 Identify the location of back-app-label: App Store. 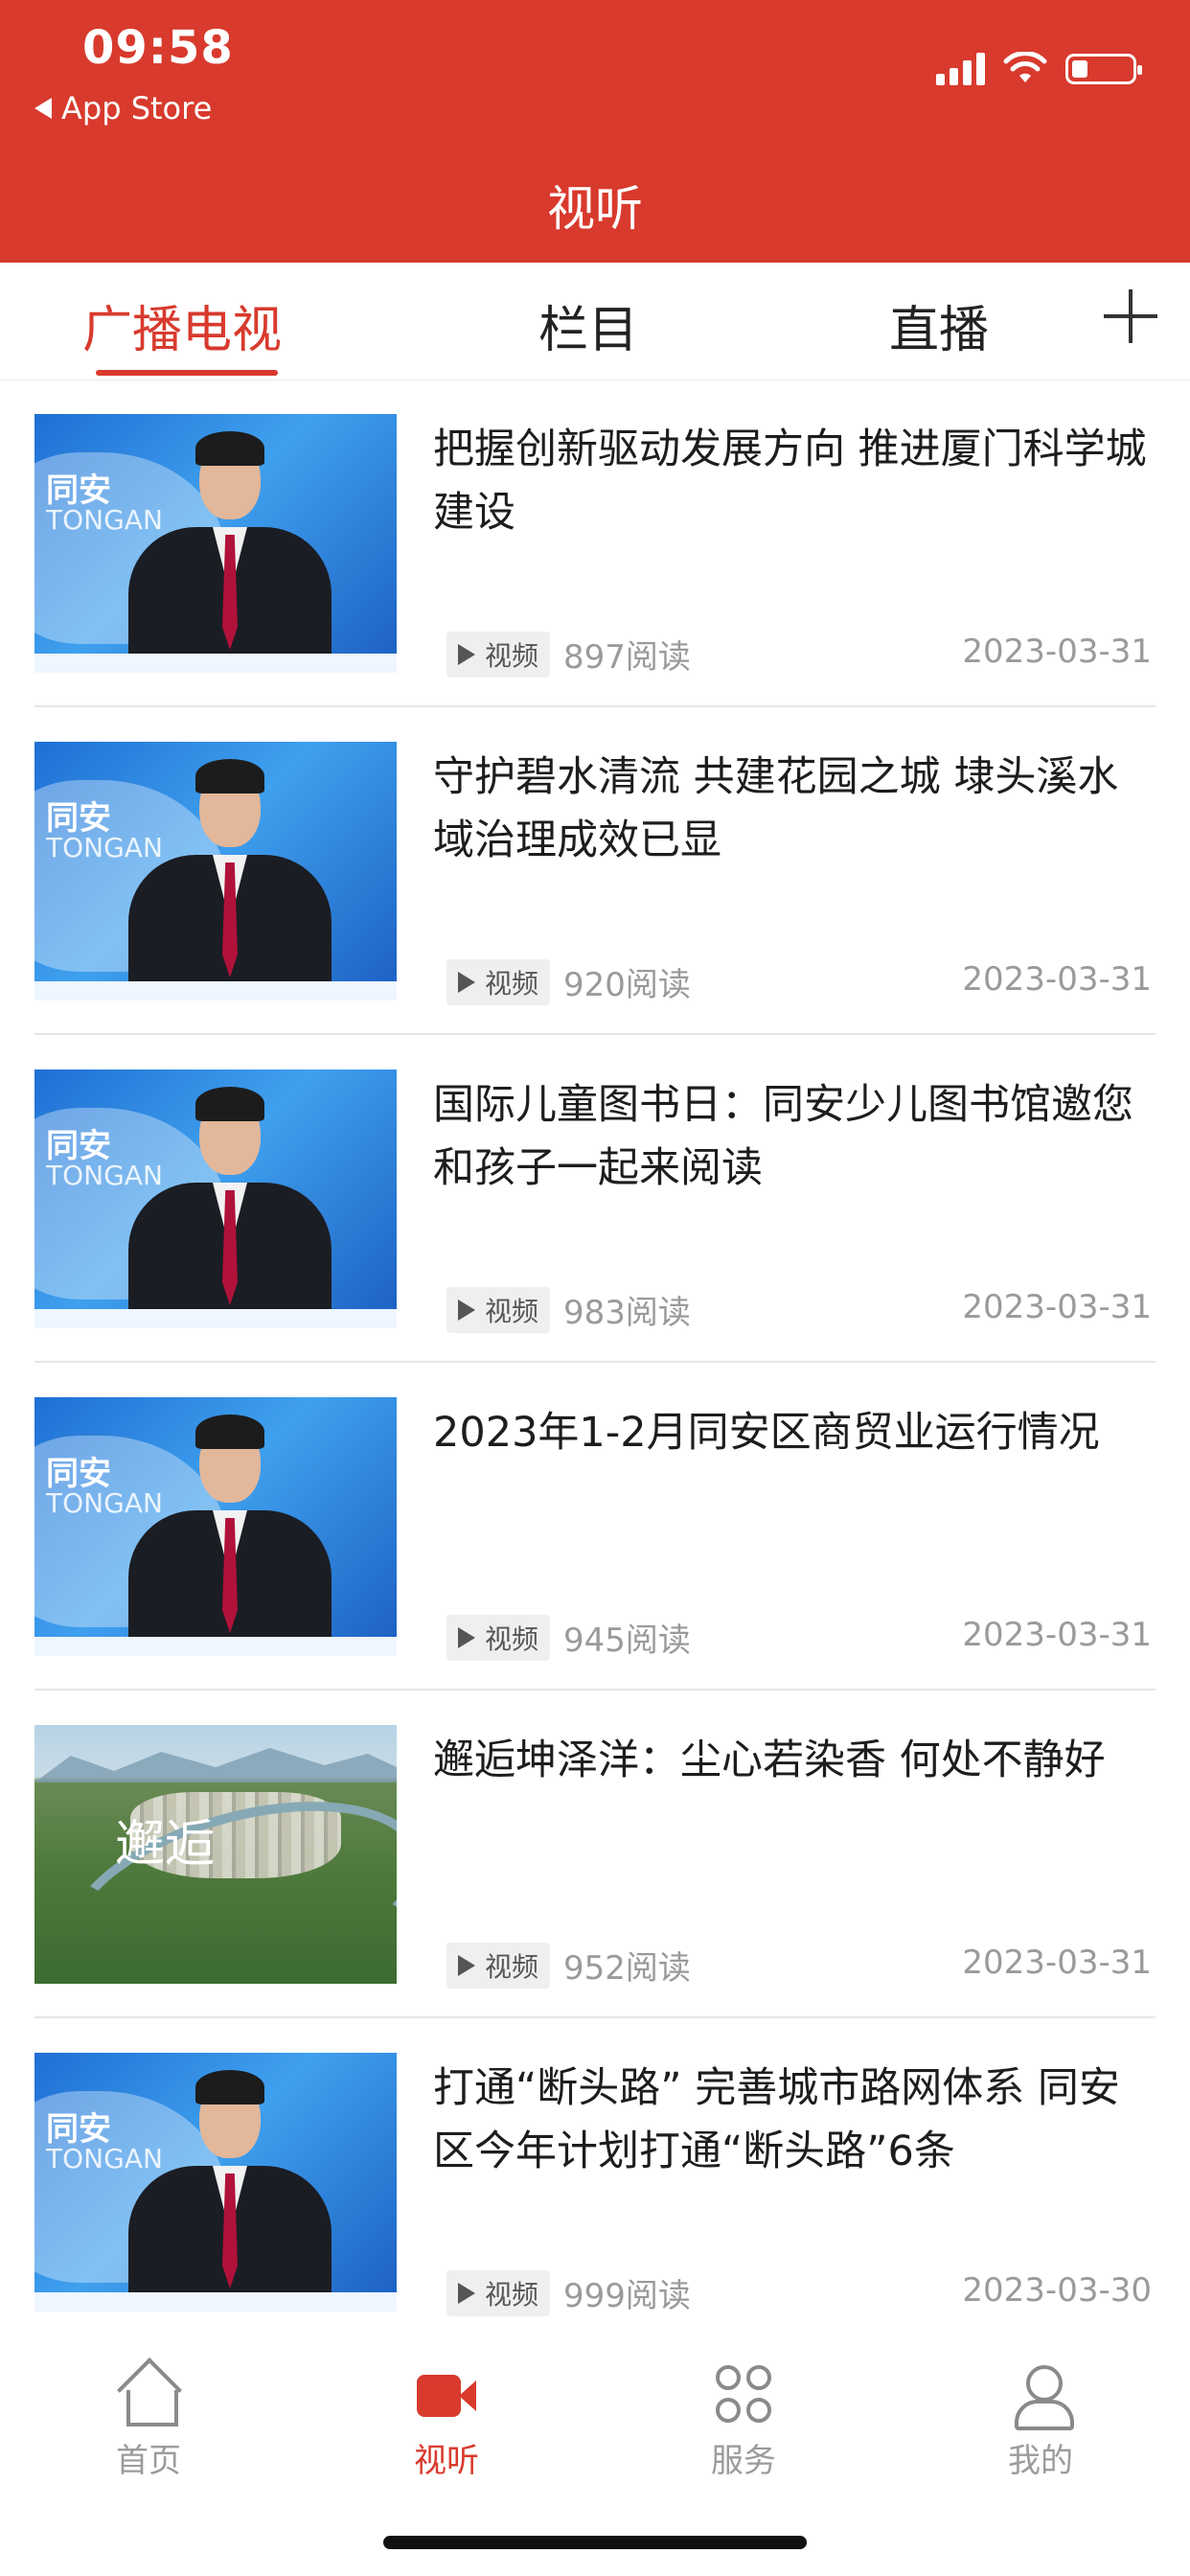
(137, 108).